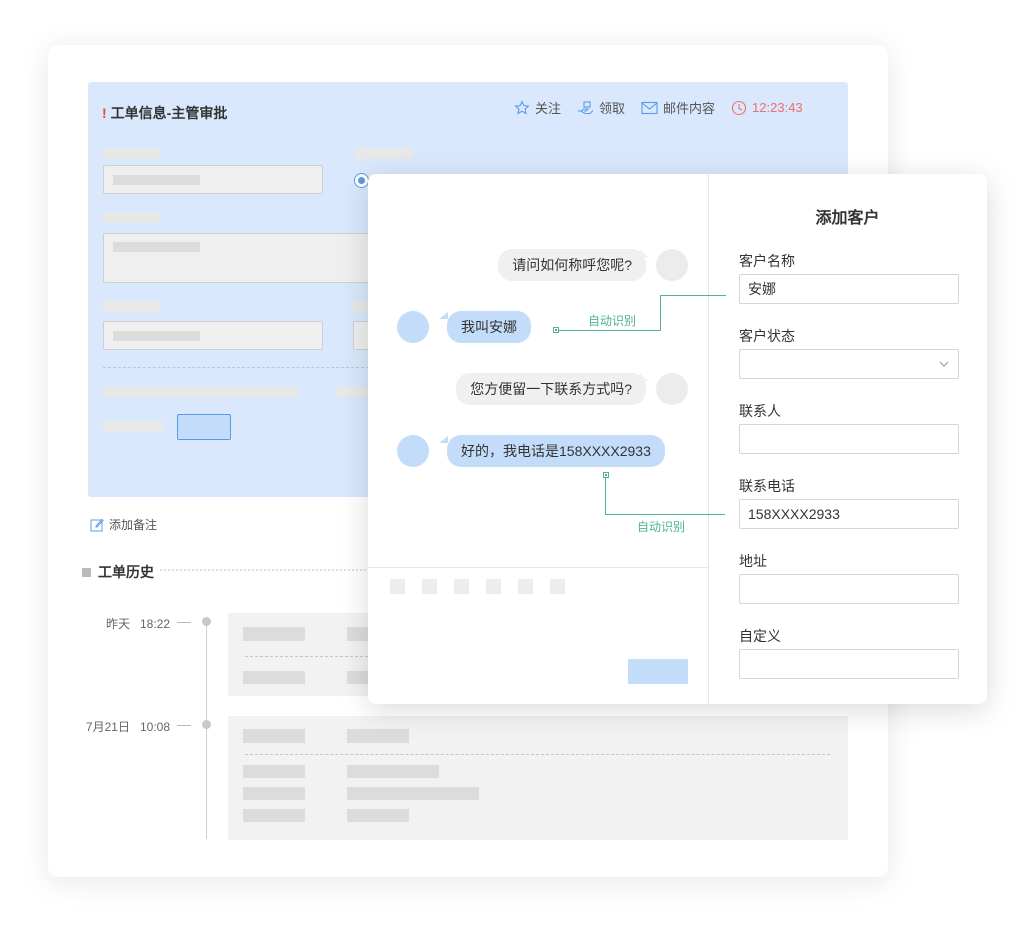  What do you see at coordinates (126, 572) in the screenshot?
I see `history-title-text: 工单历史` at bounding box center [126, 572].